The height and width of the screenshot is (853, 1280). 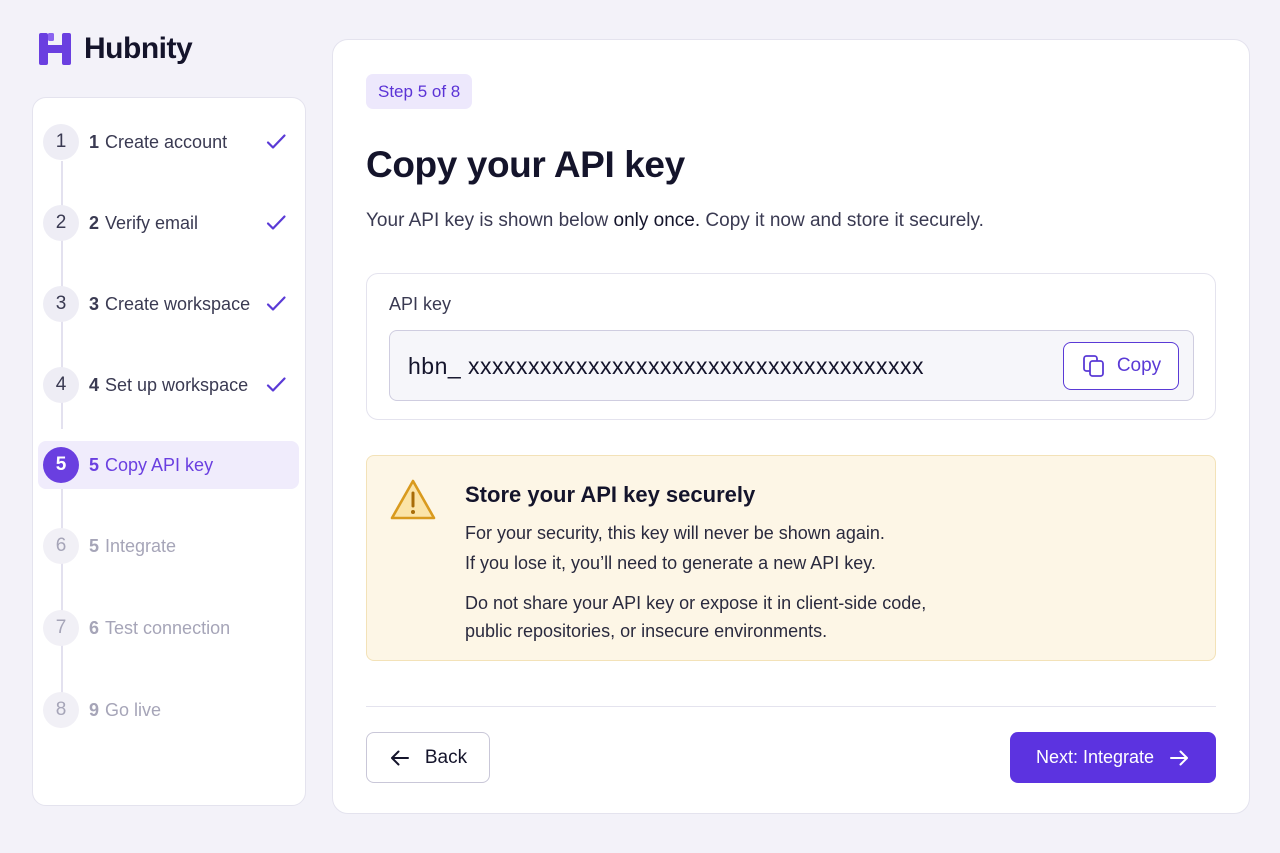 What do you see at coordinates (1093, 366) in the screenshot?
I see `copy-icon` at bounding box center [1093, 366].